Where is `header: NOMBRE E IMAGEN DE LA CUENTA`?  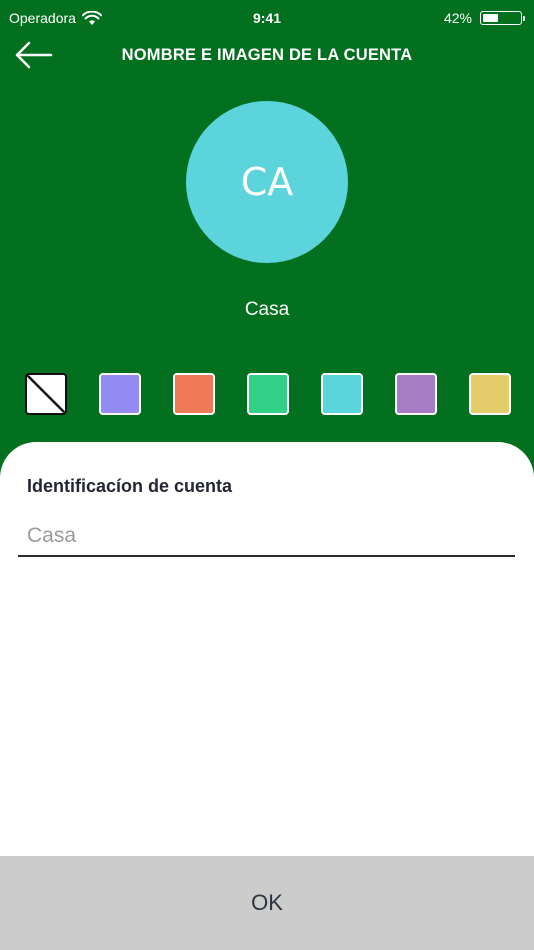 header: NOMBRE E IMAGEN DE LA CUENTA is located at coordinates (267, 55).